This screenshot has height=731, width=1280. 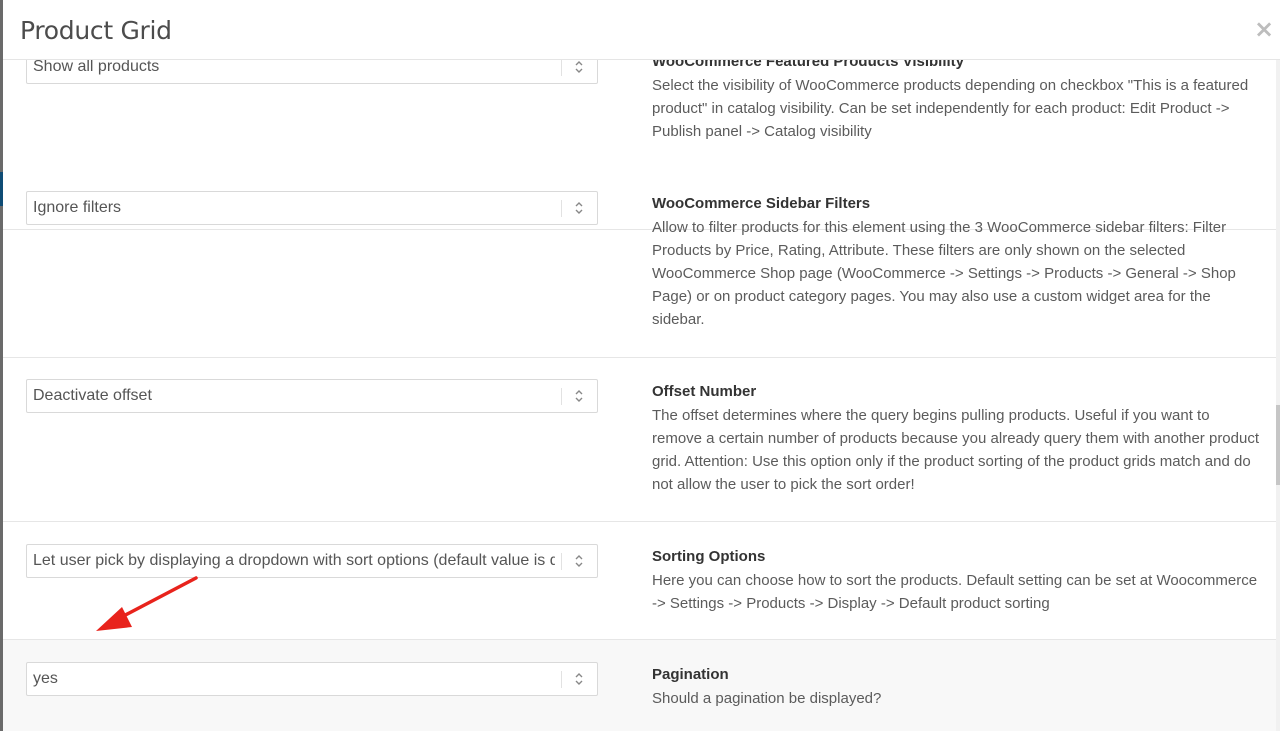 I want to click on select-value: Ignore filters, so click(x=77, y=207).